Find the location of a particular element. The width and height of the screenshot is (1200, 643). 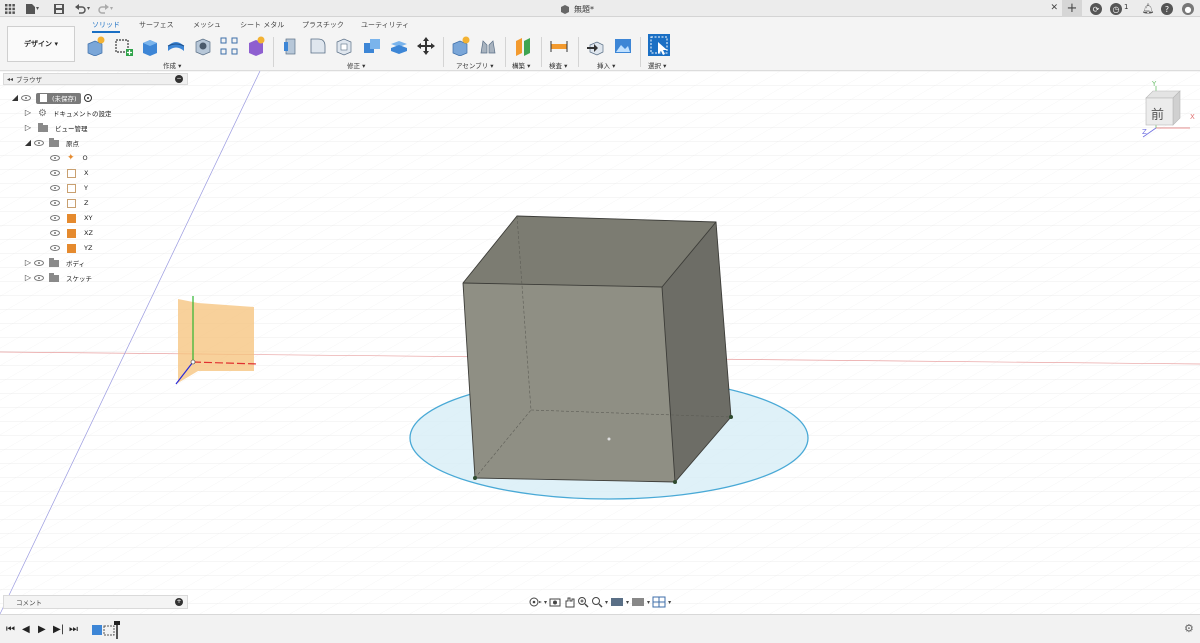

press-pull-icon is located at coordinates (291, 46).